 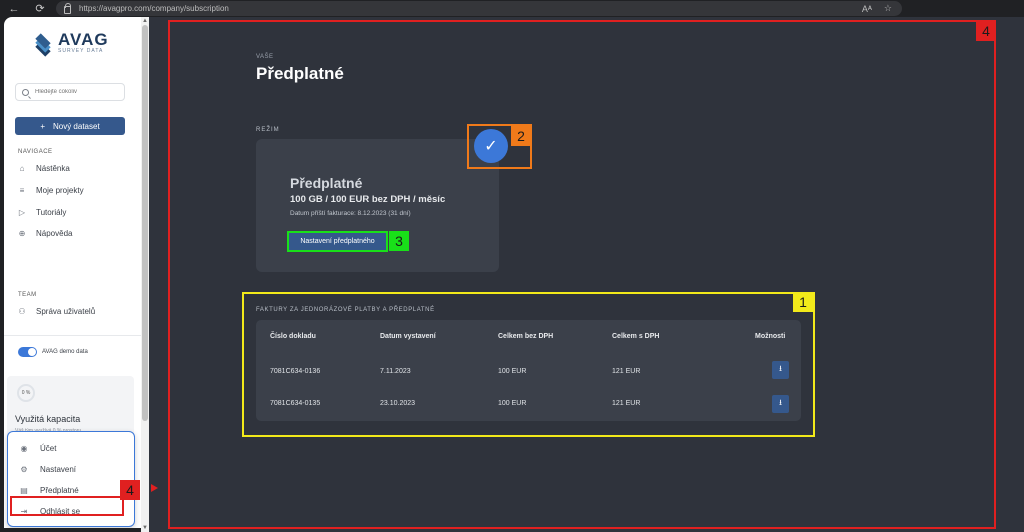 I want to click on sidebar-item-label: Tutoriály, so click(x=51, y=212).